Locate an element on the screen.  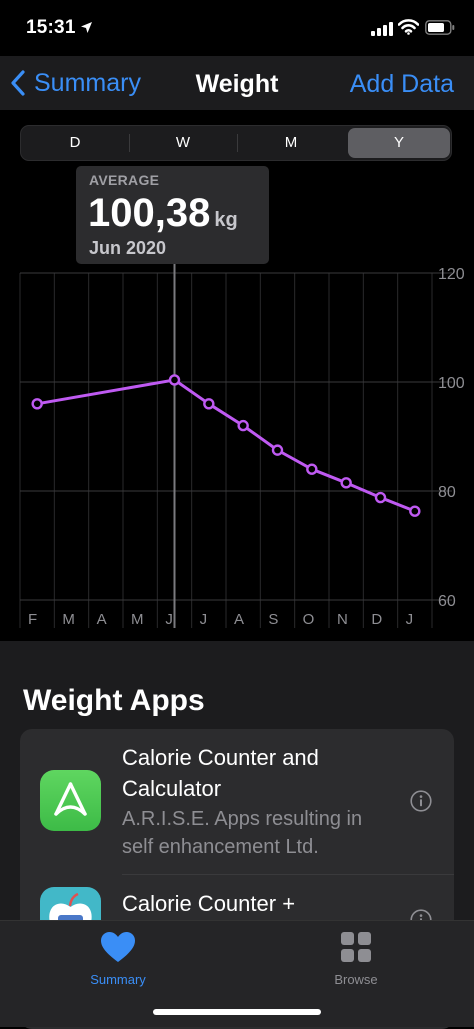
x-tick-label: O is located at coordinates (309, 619).